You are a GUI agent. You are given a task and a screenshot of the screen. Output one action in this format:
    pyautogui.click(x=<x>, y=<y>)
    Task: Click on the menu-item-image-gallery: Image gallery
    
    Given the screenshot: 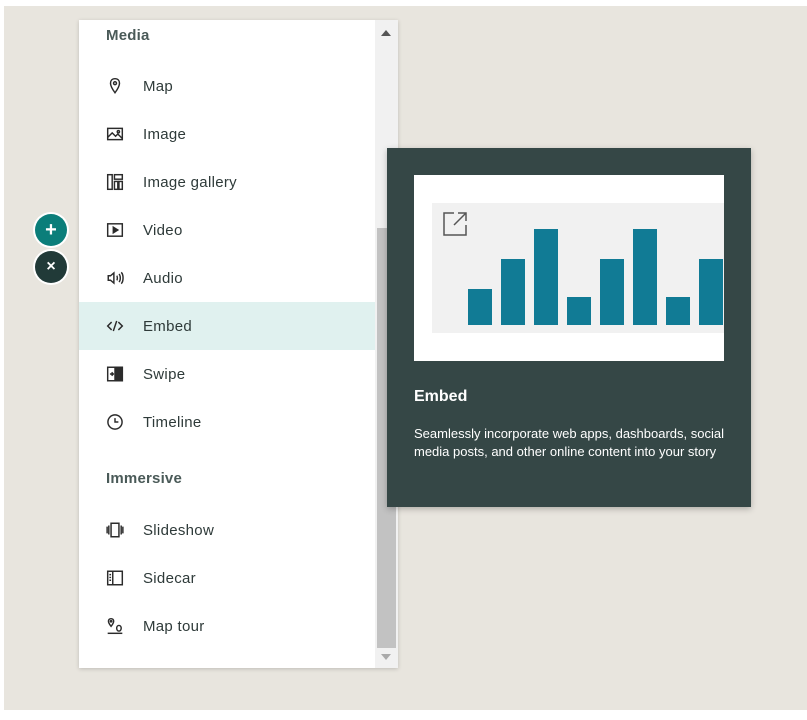 What is the action you would take?
    pyautogui.click(x=227, y=182)
    